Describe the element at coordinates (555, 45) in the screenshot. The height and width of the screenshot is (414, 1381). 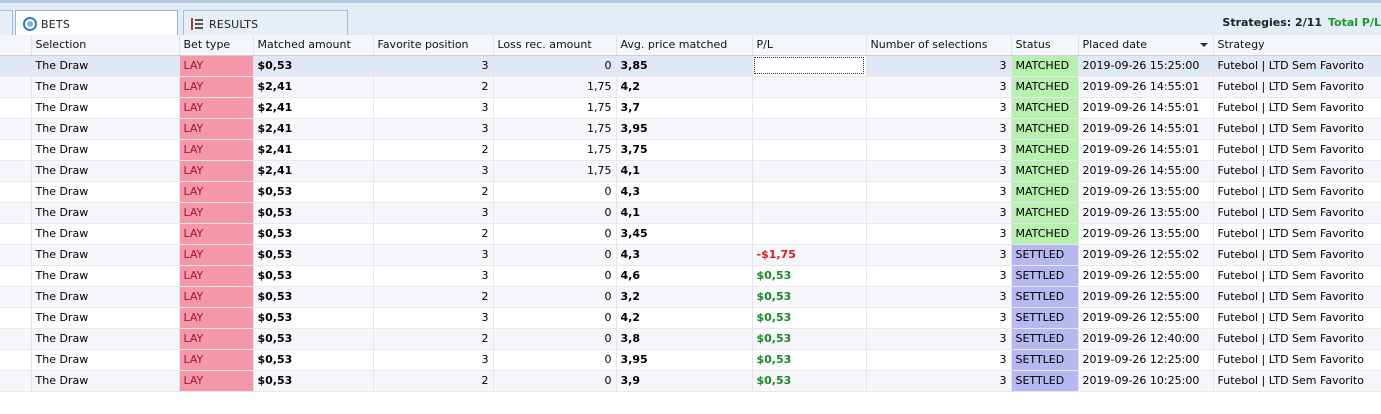
I see `col-header-loss-rec-amount: Loss rec. amount` at that location.